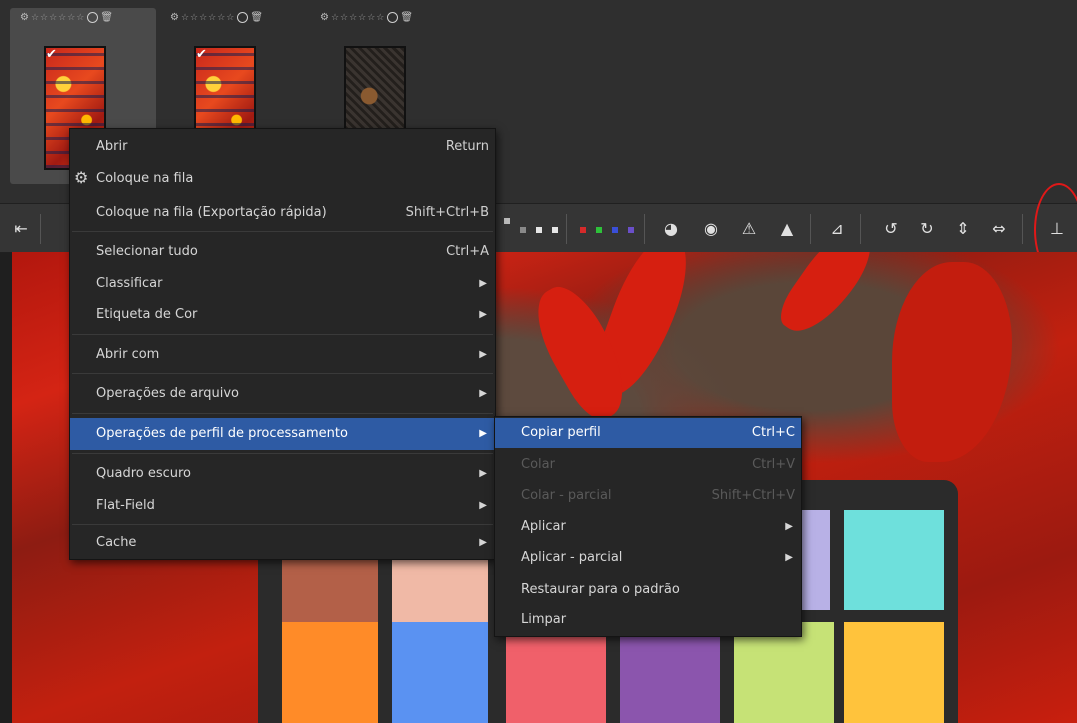 Image resolution: width=1077 pixels, height=723 pixels. What do you see at coordinates (467, 146) in the screenshot?
I see `menu-item-shortcut: Return` at bounding box center [467, 146].